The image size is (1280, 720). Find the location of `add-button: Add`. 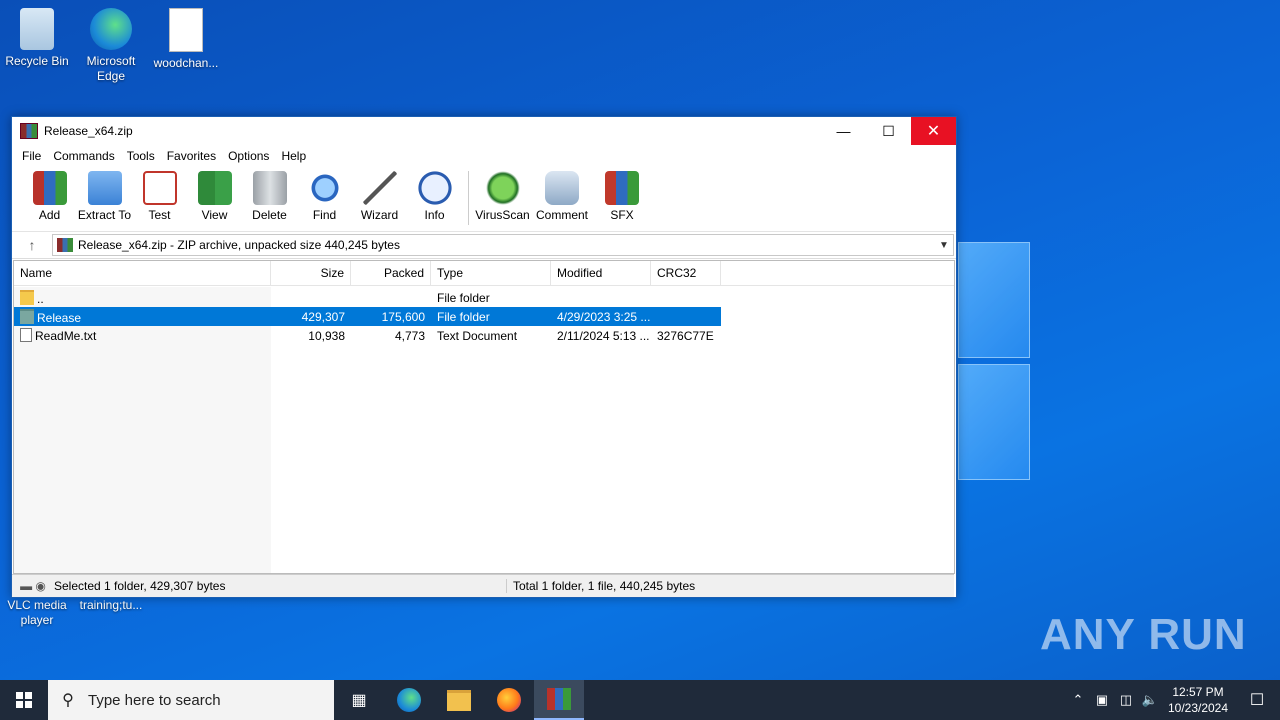

add-button: Add is located at coordinates (49, 194).